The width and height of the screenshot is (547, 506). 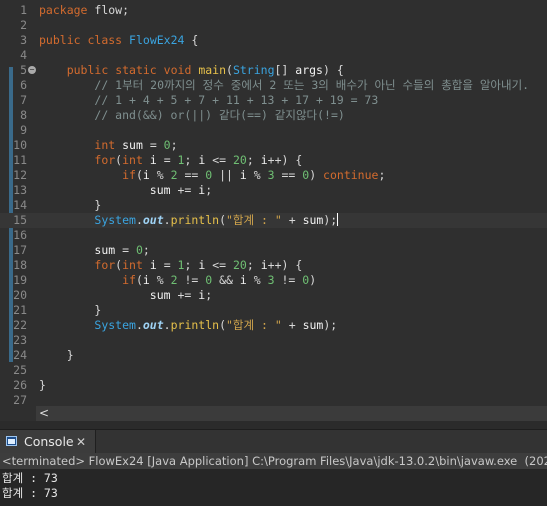 What do you see at coordinates (23, 25) in the screenshot?
I see `line-number: 2` at bounding box center [23, 25].